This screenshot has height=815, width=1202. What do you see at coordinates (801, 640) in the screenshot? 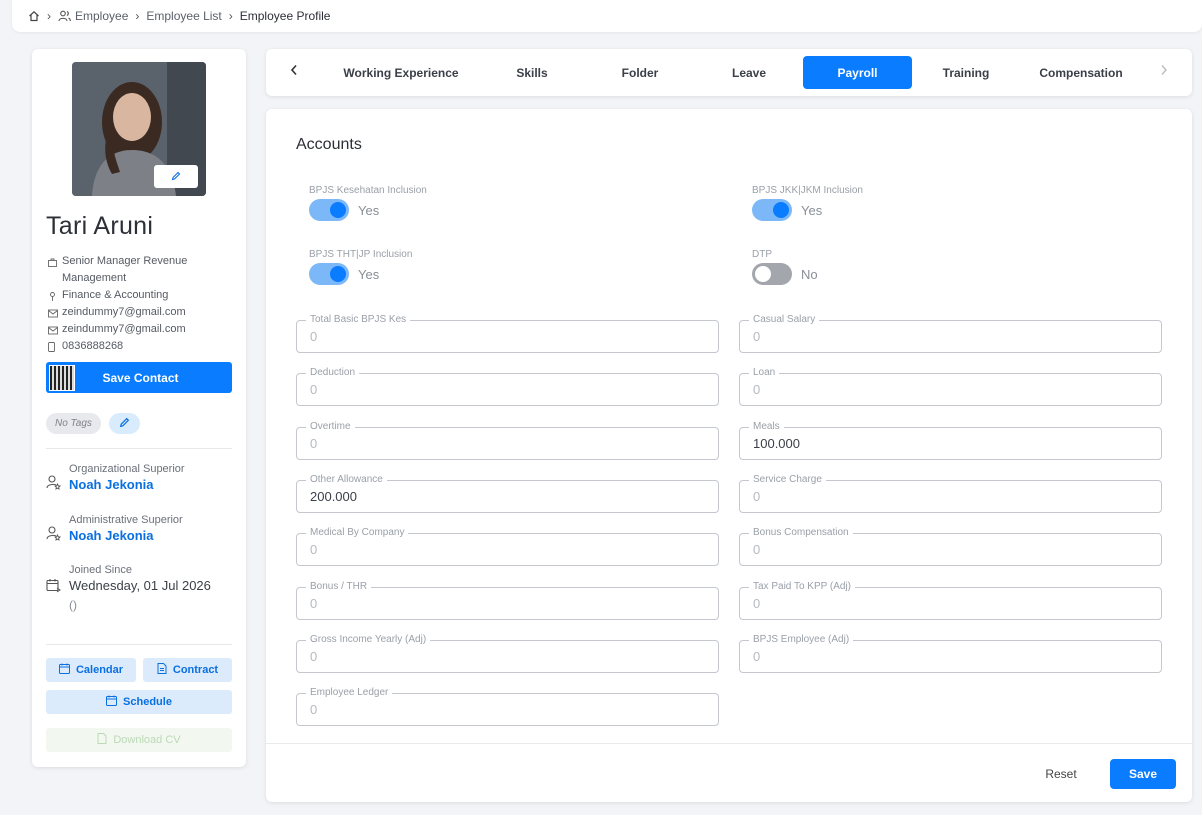
I see `bpjs-employee-label: BPJS Employee (Adj)` at bounding box center [801, 640].